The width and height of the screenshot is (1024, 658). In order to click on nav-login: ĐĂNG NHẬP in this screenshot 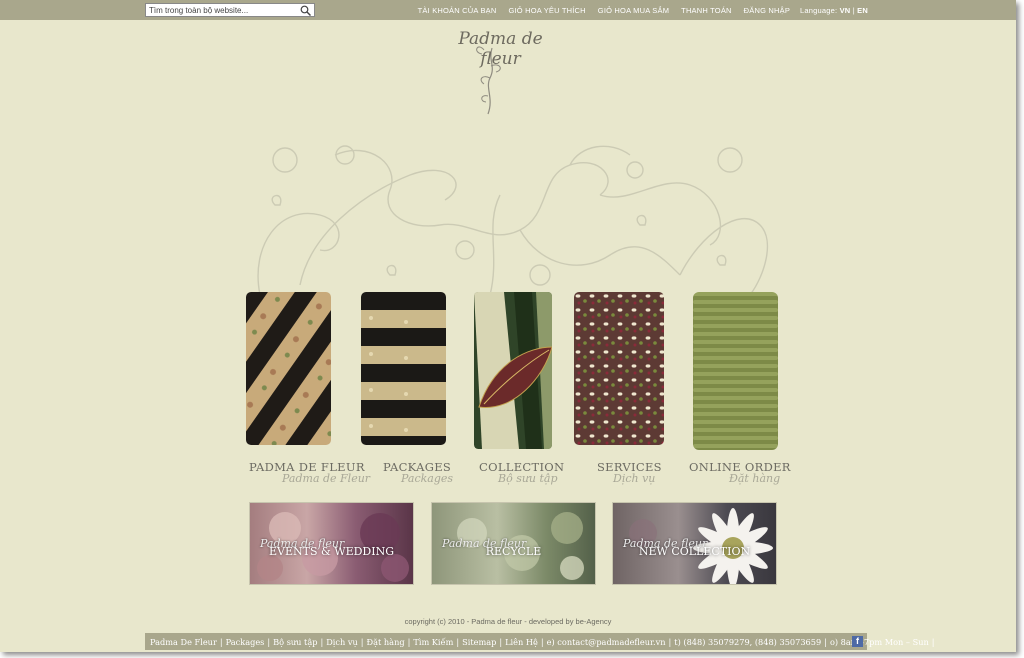, I will do `click(767, 10)`.